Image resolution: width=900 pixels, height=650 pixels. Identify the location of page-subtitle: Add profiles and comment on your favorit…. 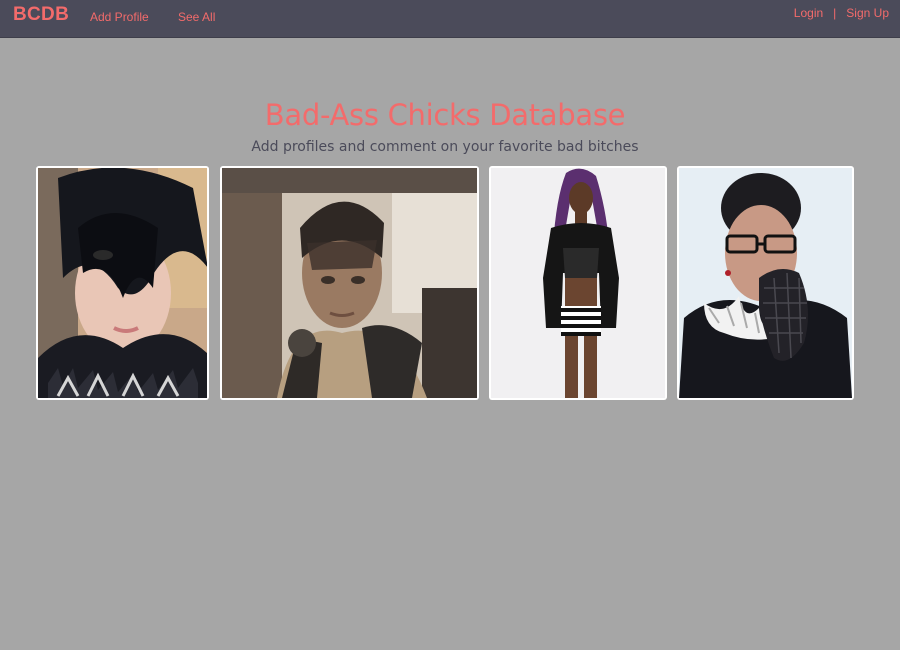
(445, 147).